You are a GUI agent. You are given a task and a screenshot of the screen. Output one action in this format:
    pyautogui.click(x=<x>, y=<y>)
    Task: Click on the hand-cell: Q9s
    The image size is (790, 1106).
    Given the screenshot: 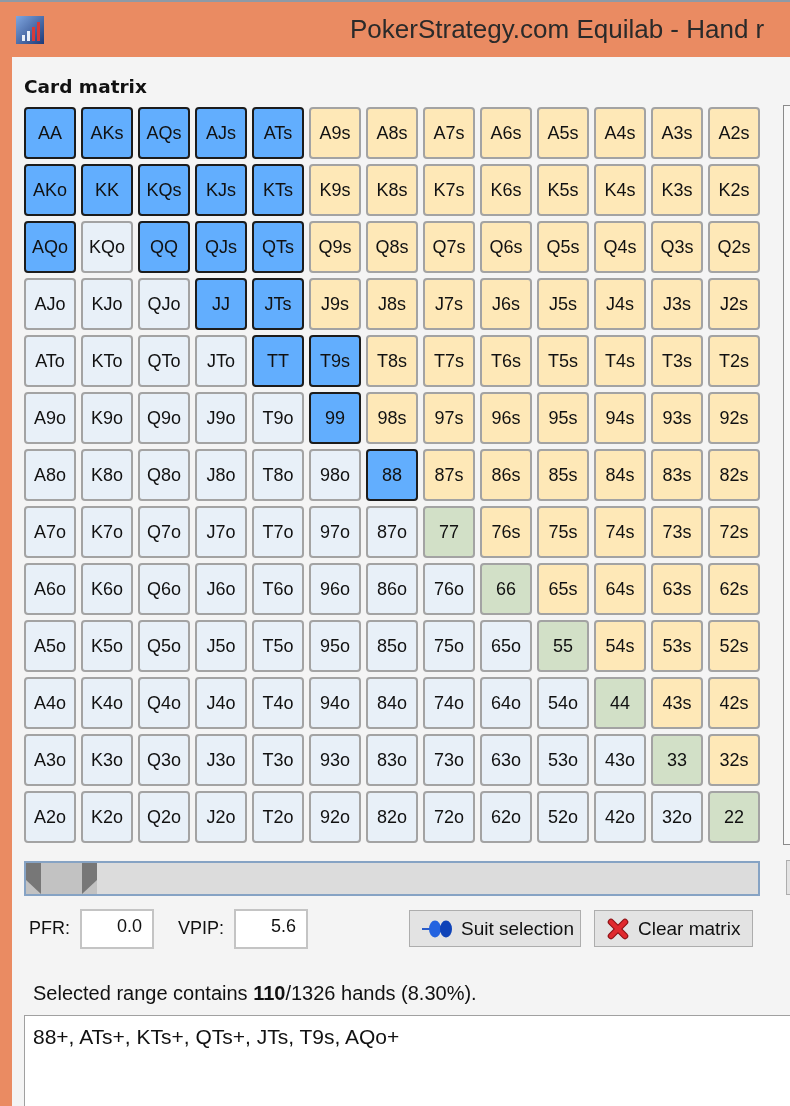 What is the action you would take?
    pyautogui.click(x=335, y=247)
    